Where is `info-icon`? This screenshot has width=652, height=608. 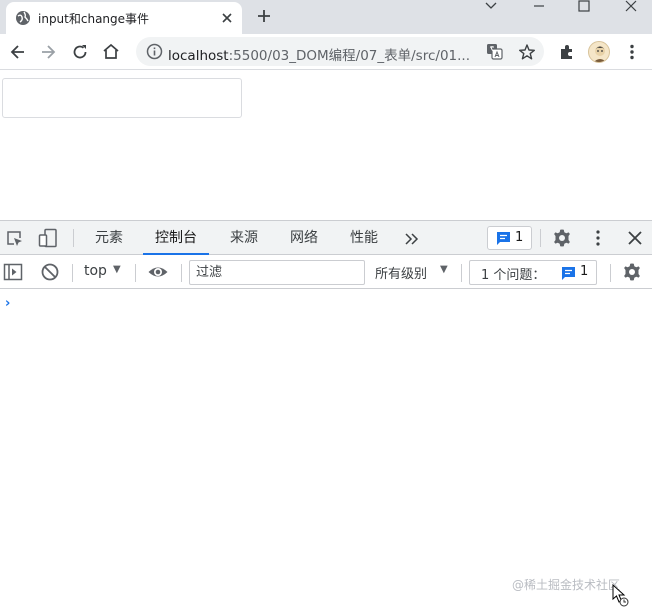
info-icon is located at coordinates (154, 51).